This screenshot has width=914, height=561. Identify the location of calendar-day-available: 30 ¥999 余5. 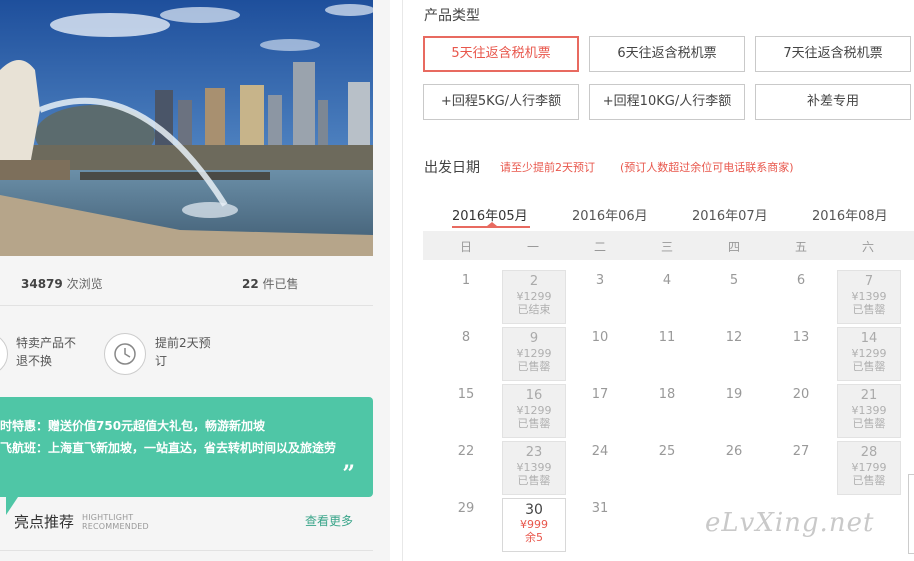
(534, 525).